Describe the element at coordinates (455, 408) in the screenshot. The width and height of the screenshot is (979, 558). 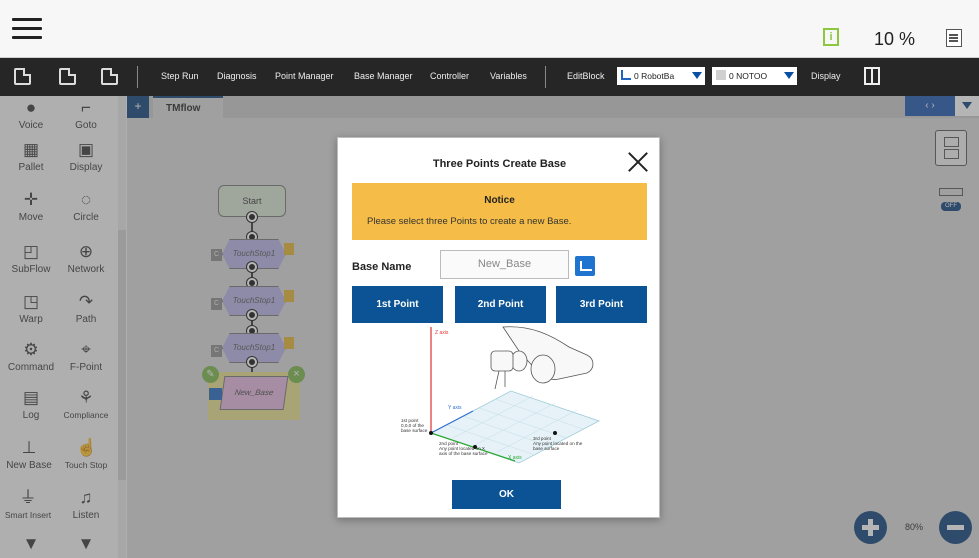
I see `y-axis-label: Y axis` at that location.